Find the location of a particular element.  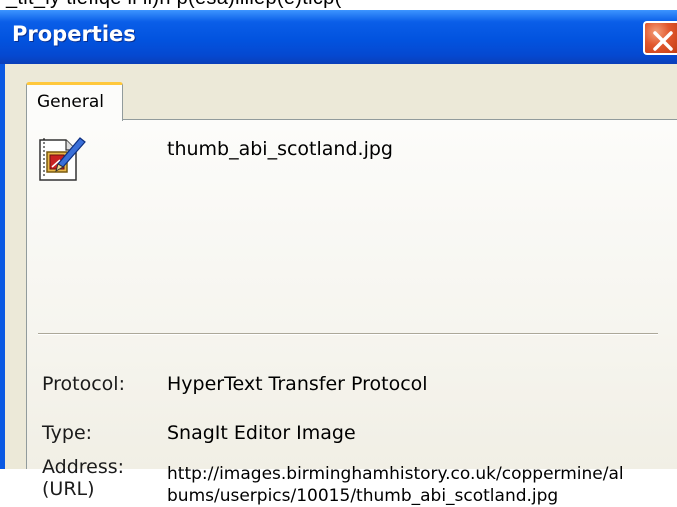

close-icon is located at coordinates (663, 41).